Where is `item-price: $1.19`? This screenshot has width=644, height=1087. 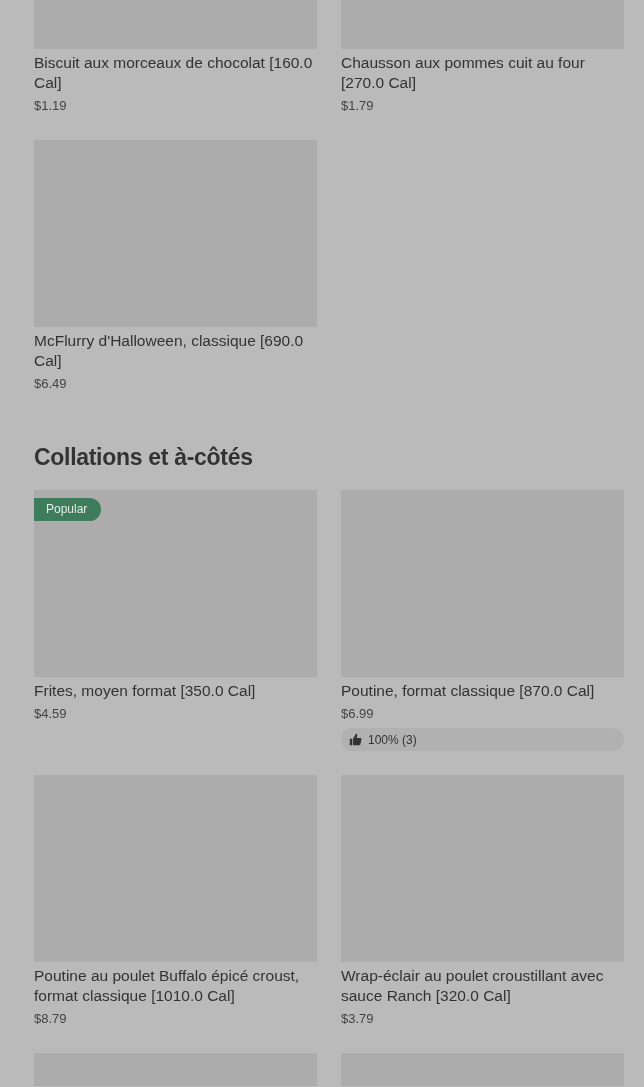 item-price: $1.19 is located at coordinates (51, 106).